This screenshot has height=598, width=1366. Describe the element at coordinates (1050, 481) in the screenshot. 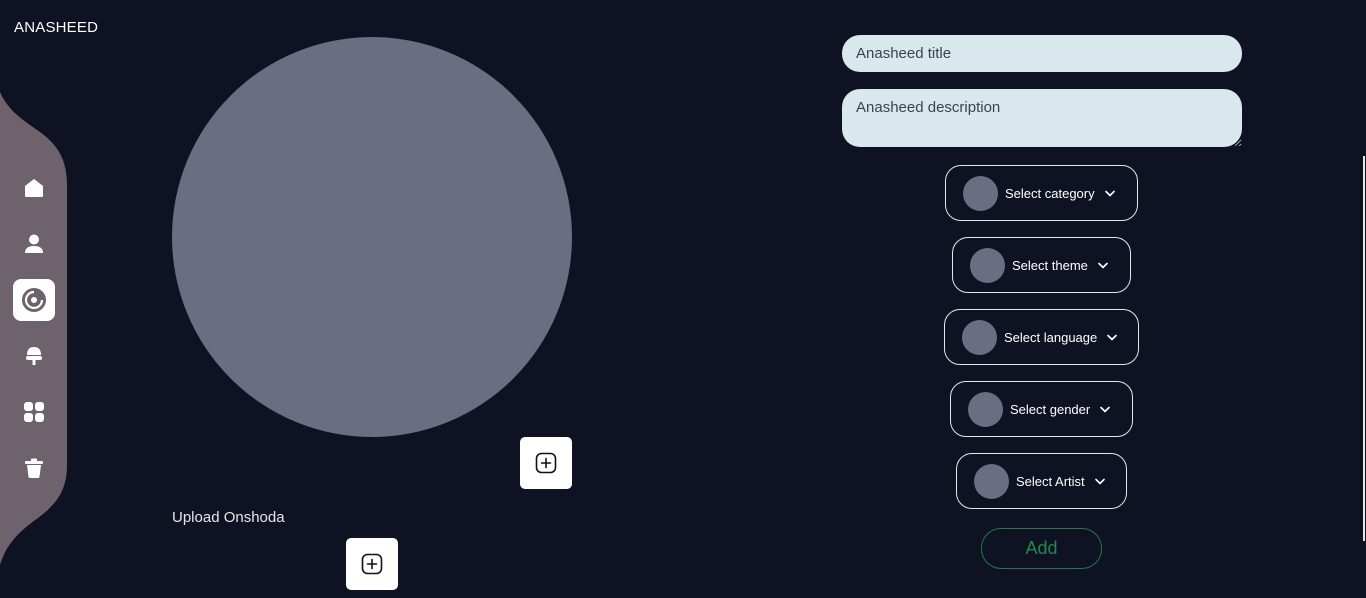

I see `artist-select-label: Select Artist` at that location.